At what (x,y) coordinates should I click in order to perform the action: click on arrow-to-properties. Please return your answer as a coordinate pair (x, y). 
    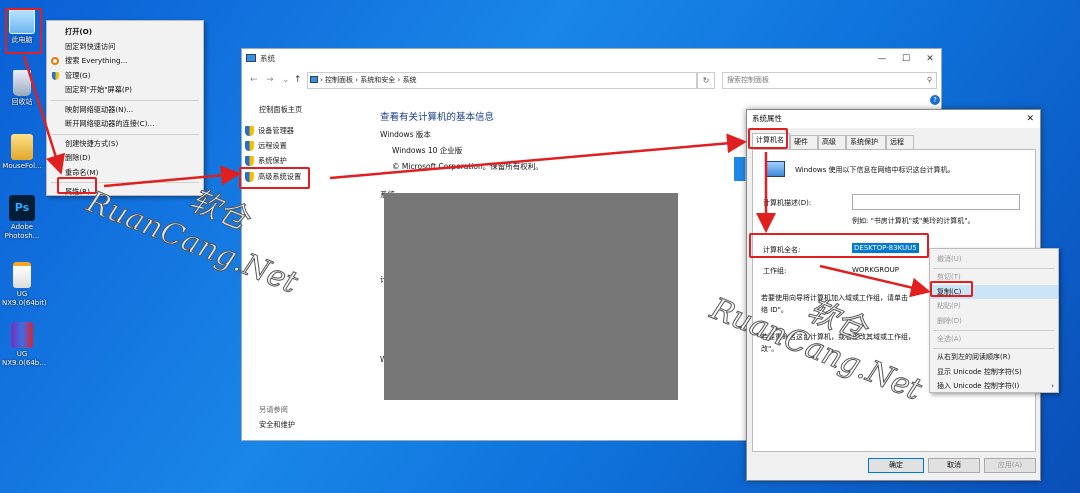
    Looking at the image, I should click on (44, 115).